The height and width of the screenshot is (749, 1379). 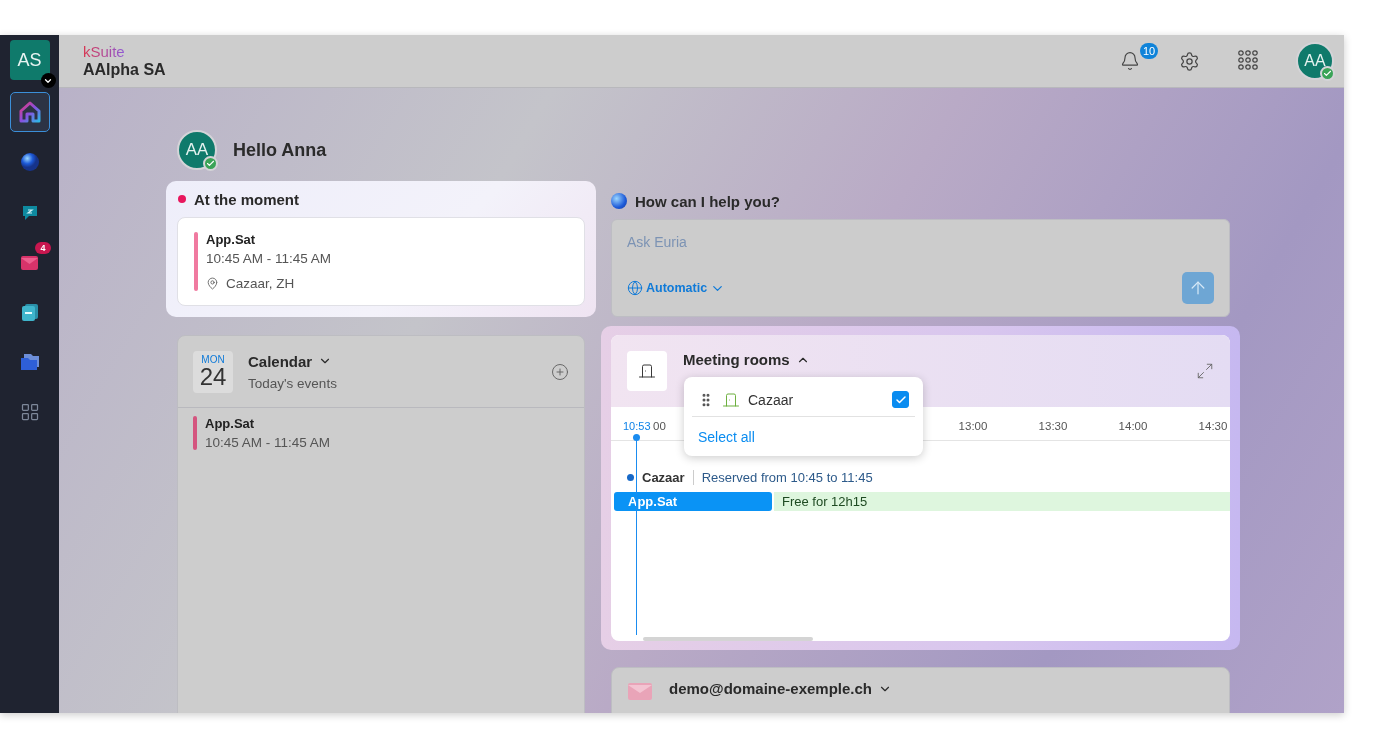 I want to click on sidebar-item, so click(x=29, y=112).